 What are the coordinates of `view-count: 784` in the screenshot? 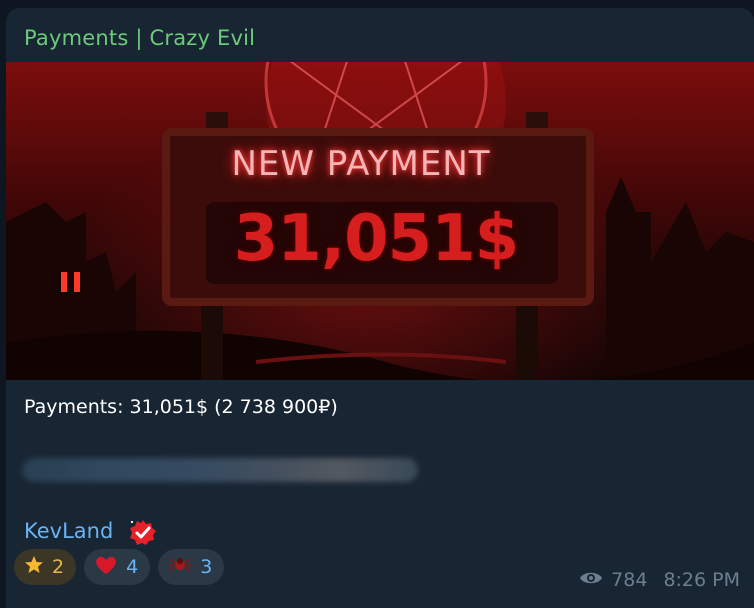 It's located at (629, 580).